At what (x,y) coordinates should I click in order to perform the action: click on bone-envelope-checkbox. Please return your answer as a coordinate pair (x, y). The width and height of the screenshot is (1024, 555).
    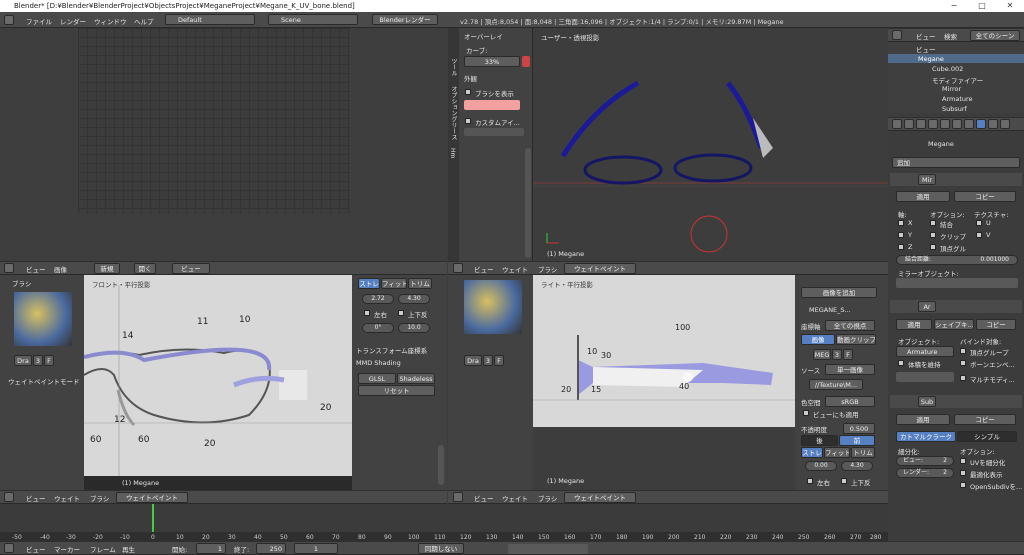
    Looking at the image, I should click on (963, 363).